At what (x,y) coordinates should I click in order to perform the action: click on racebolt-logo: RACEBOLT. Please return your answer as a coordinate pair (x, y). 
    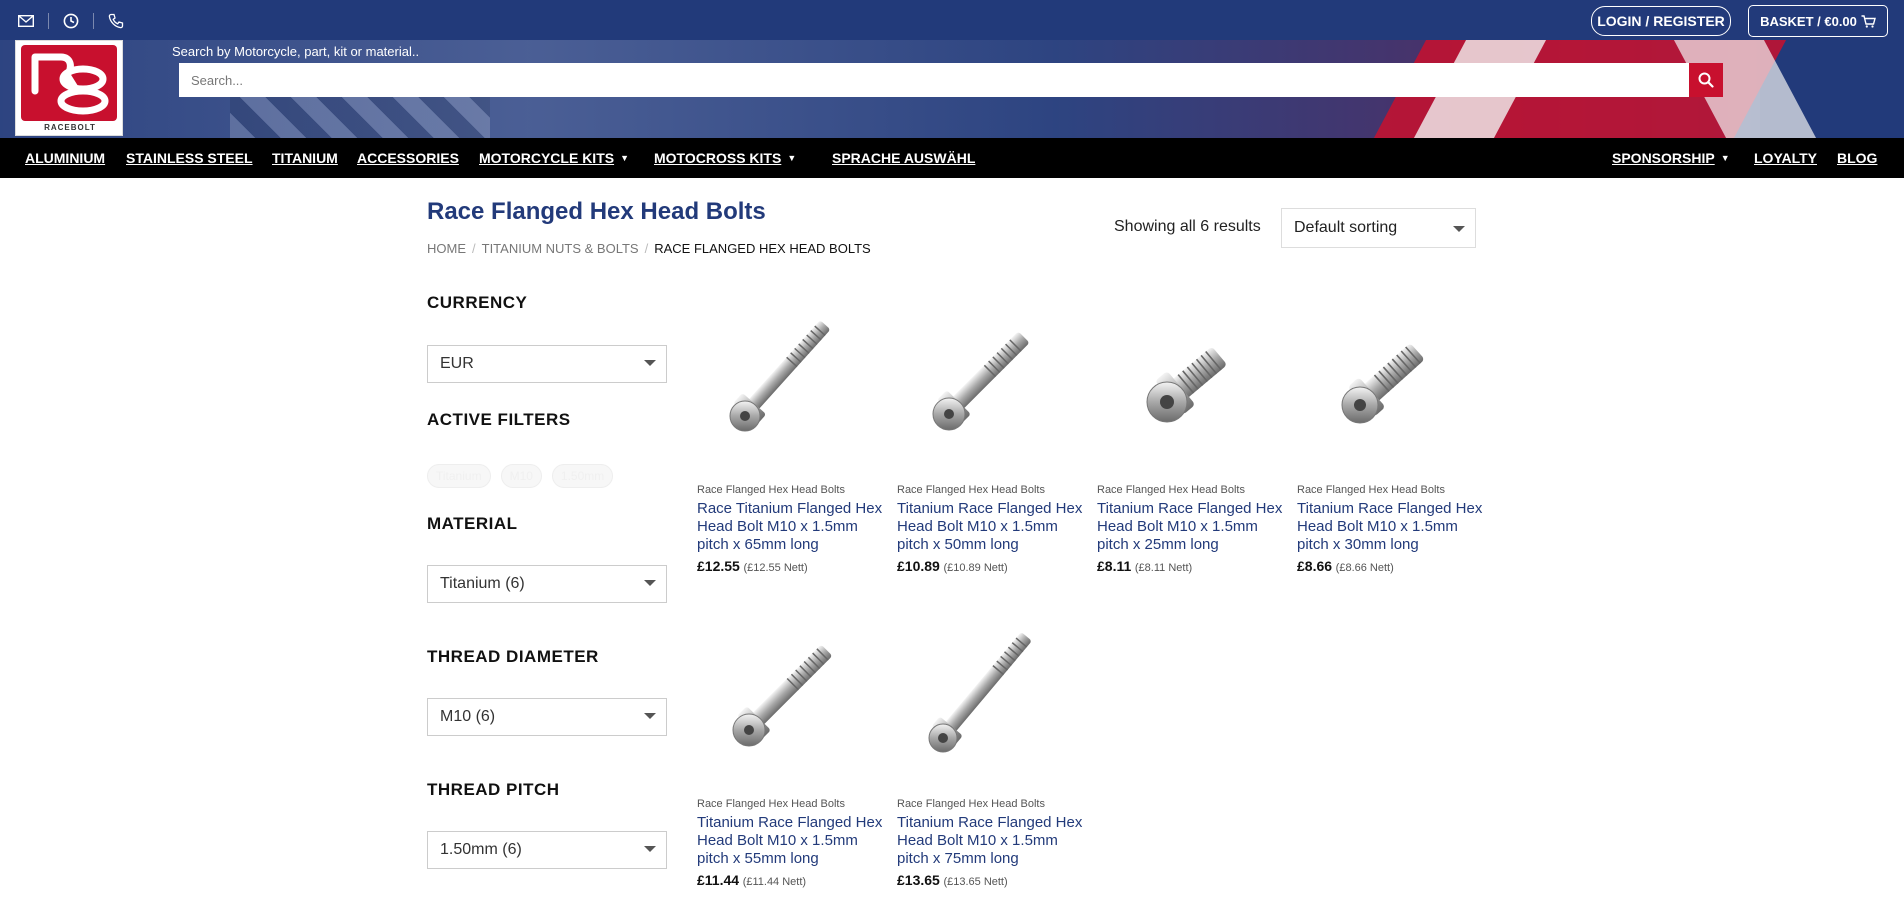
    Looking at the image, I should click on (69, 88).